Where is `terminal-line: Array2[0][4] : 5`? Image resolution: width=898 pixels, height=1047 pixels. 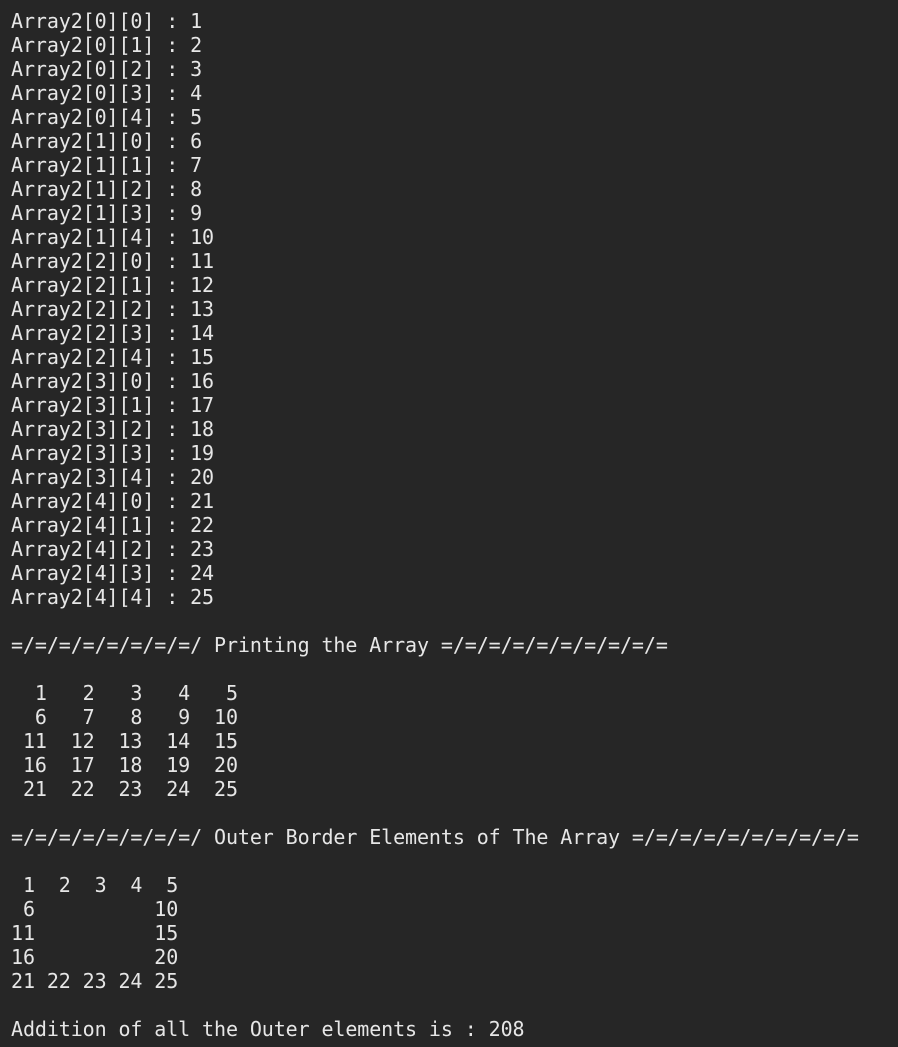
terminal-line: Array2[0][4] : 5 is located at coordinates (107, 117).